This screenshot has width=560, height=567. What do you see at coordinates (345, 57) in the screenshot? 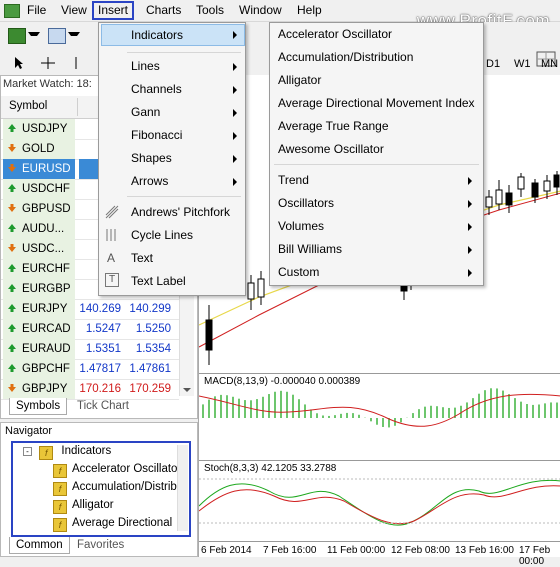
I see `menu-item-accumulation-distribution: Accumulation/Distribution` at bounding box center [345, 57].